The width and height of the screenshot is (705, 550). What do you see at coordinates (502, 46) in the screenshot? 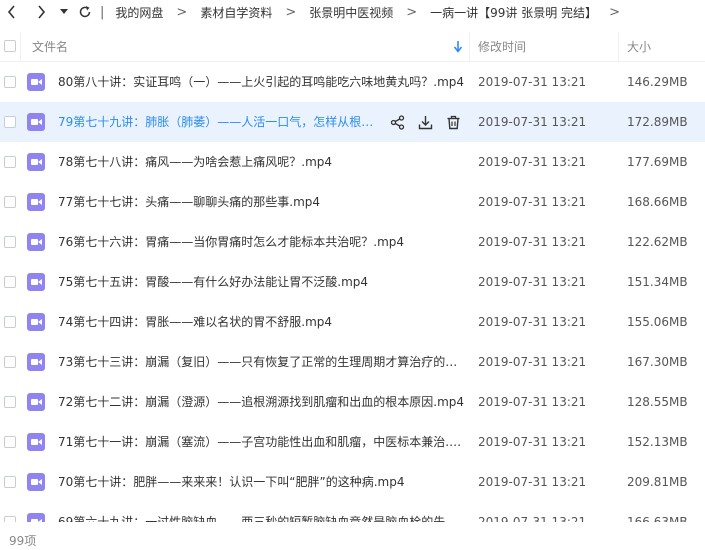
I see `column-header-time: 修改时间` at bounding box center [502, 46].